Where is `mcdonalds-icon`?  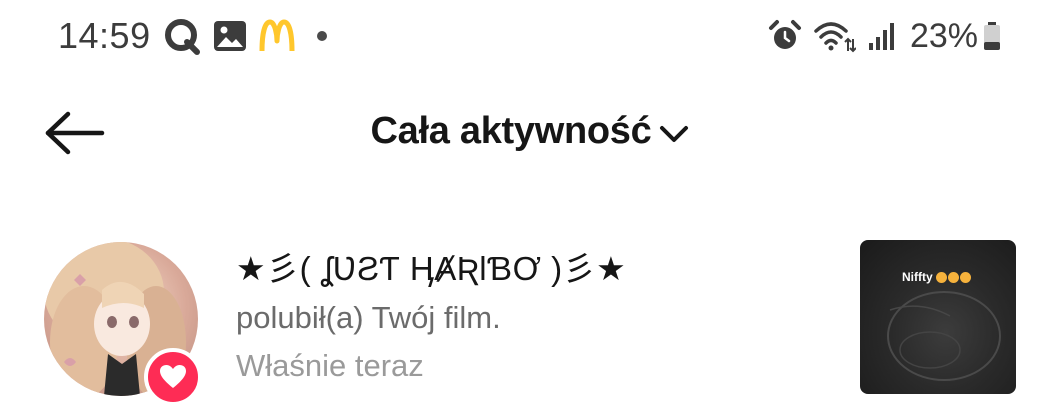 mcdonalds-icon is located at coordinates (277, 36).